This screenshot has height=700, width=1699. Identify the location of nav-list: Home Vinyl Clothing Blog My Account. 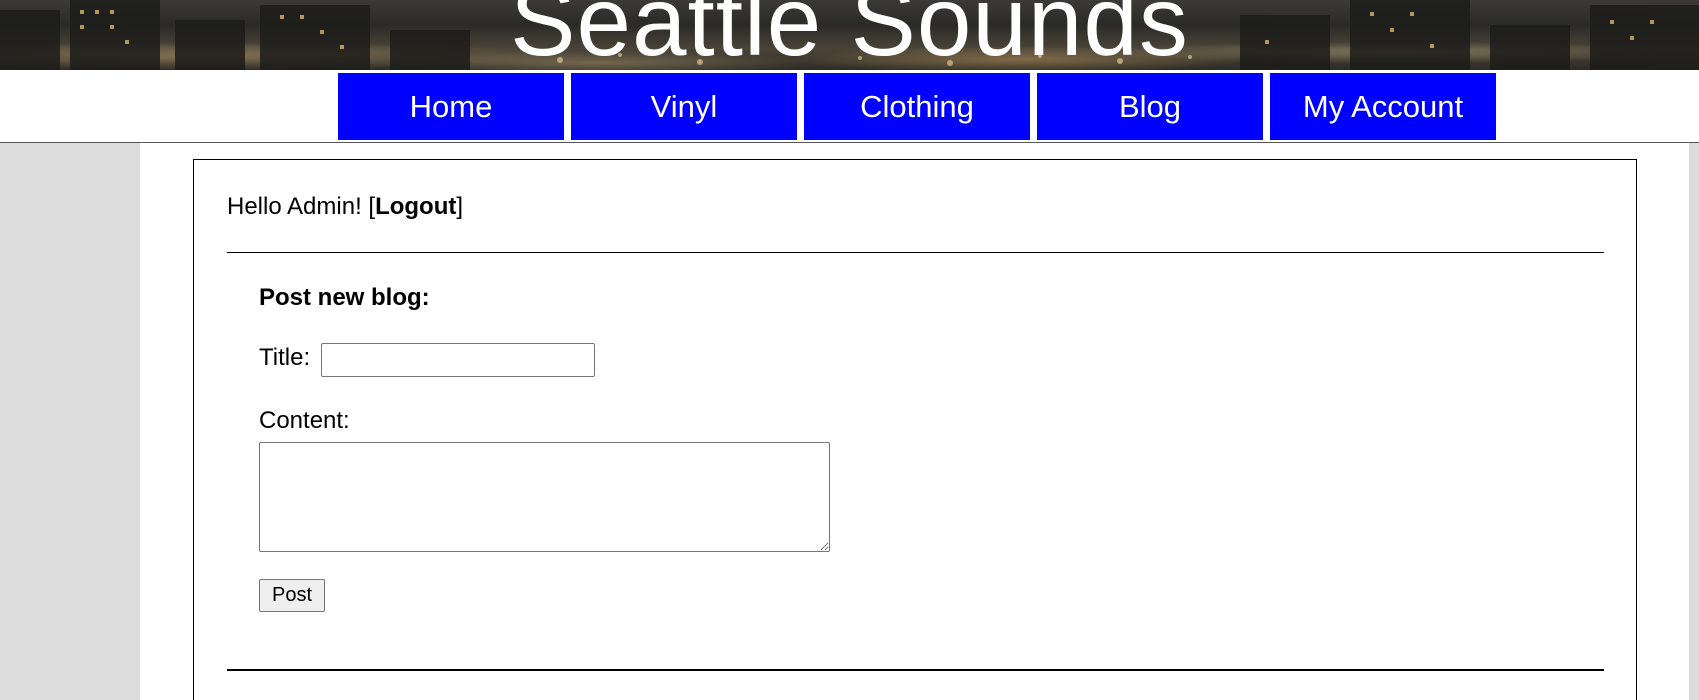
(917, 106).